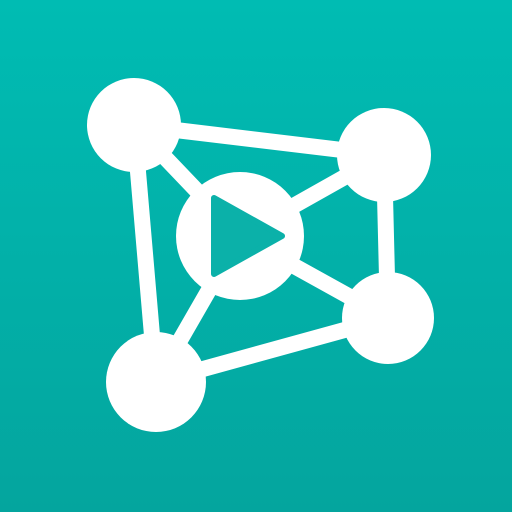 The height and width of the screenshot is (512, 512). Describe the element at coordinates (384, 155) in the screenshot. I see `node-top-right` at that location.